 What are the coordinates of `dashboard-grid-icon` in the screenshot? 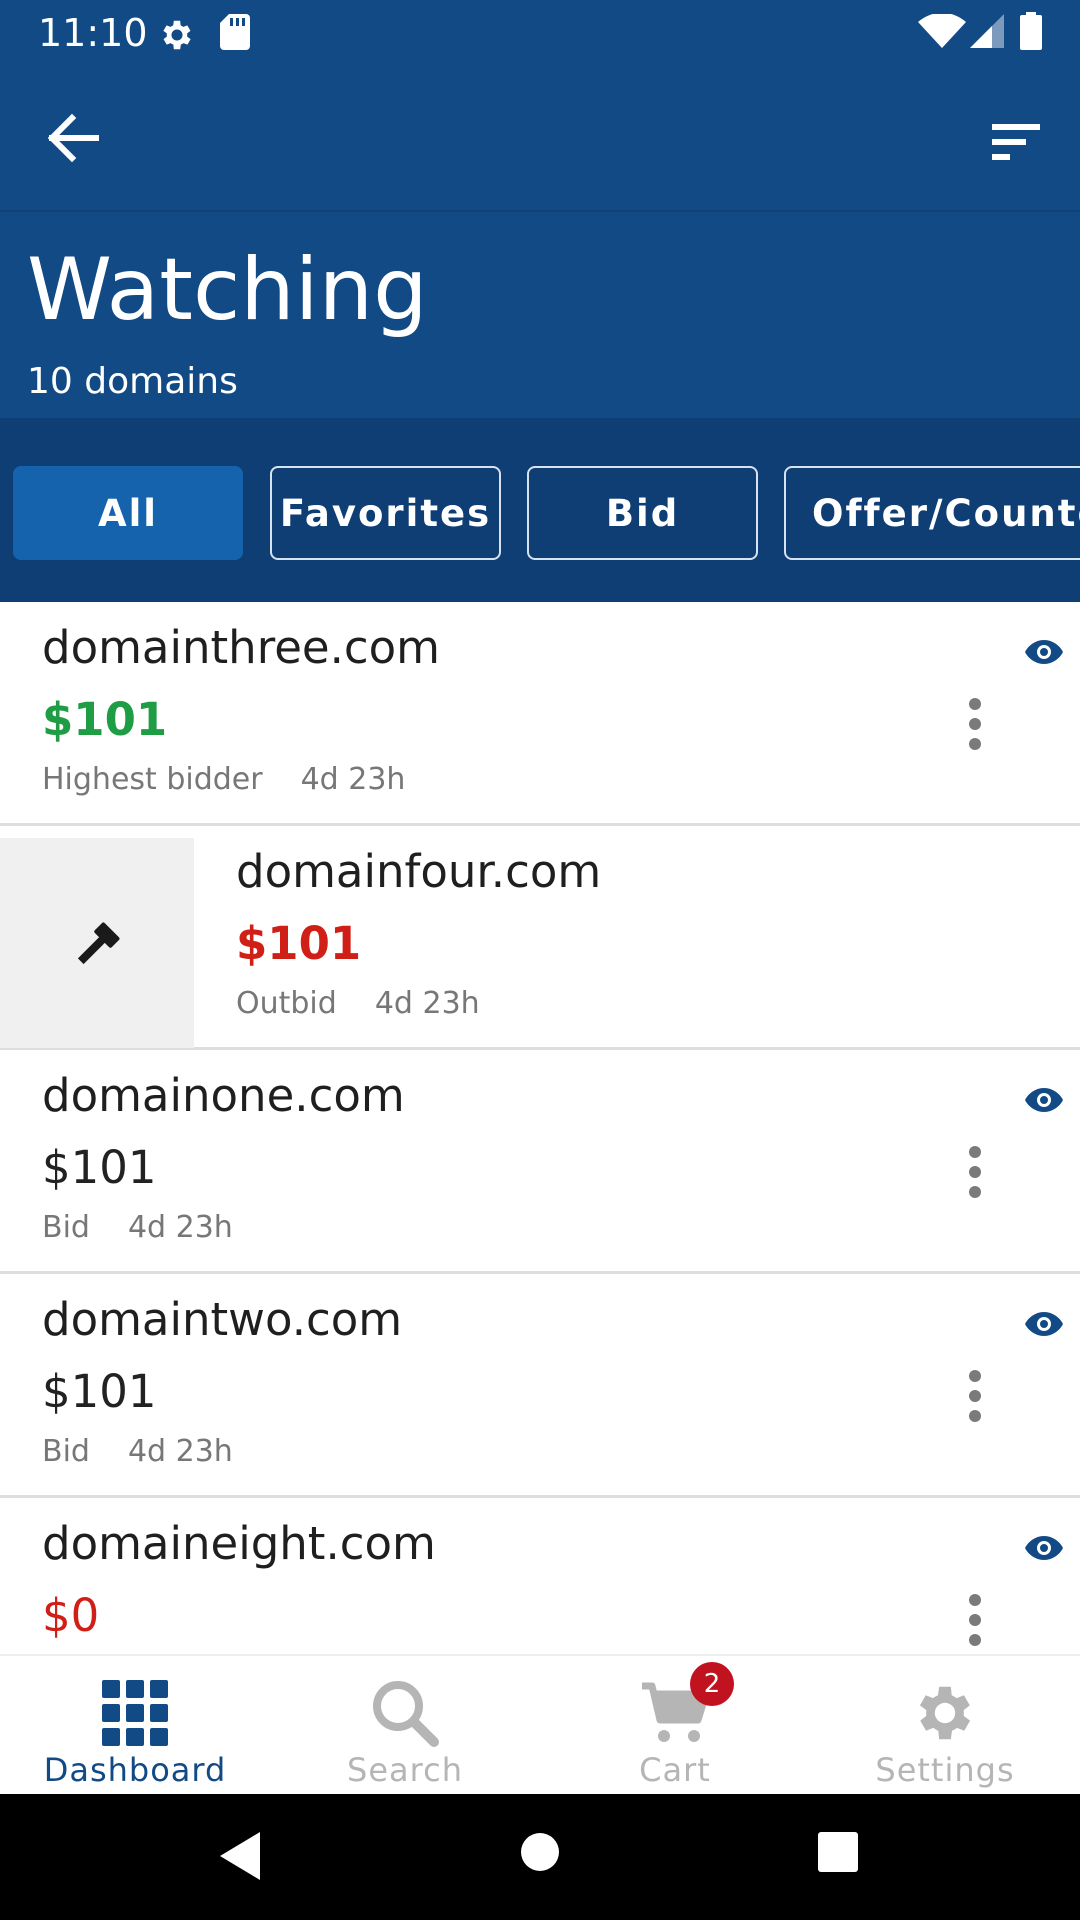 It's located at (135, 1713).